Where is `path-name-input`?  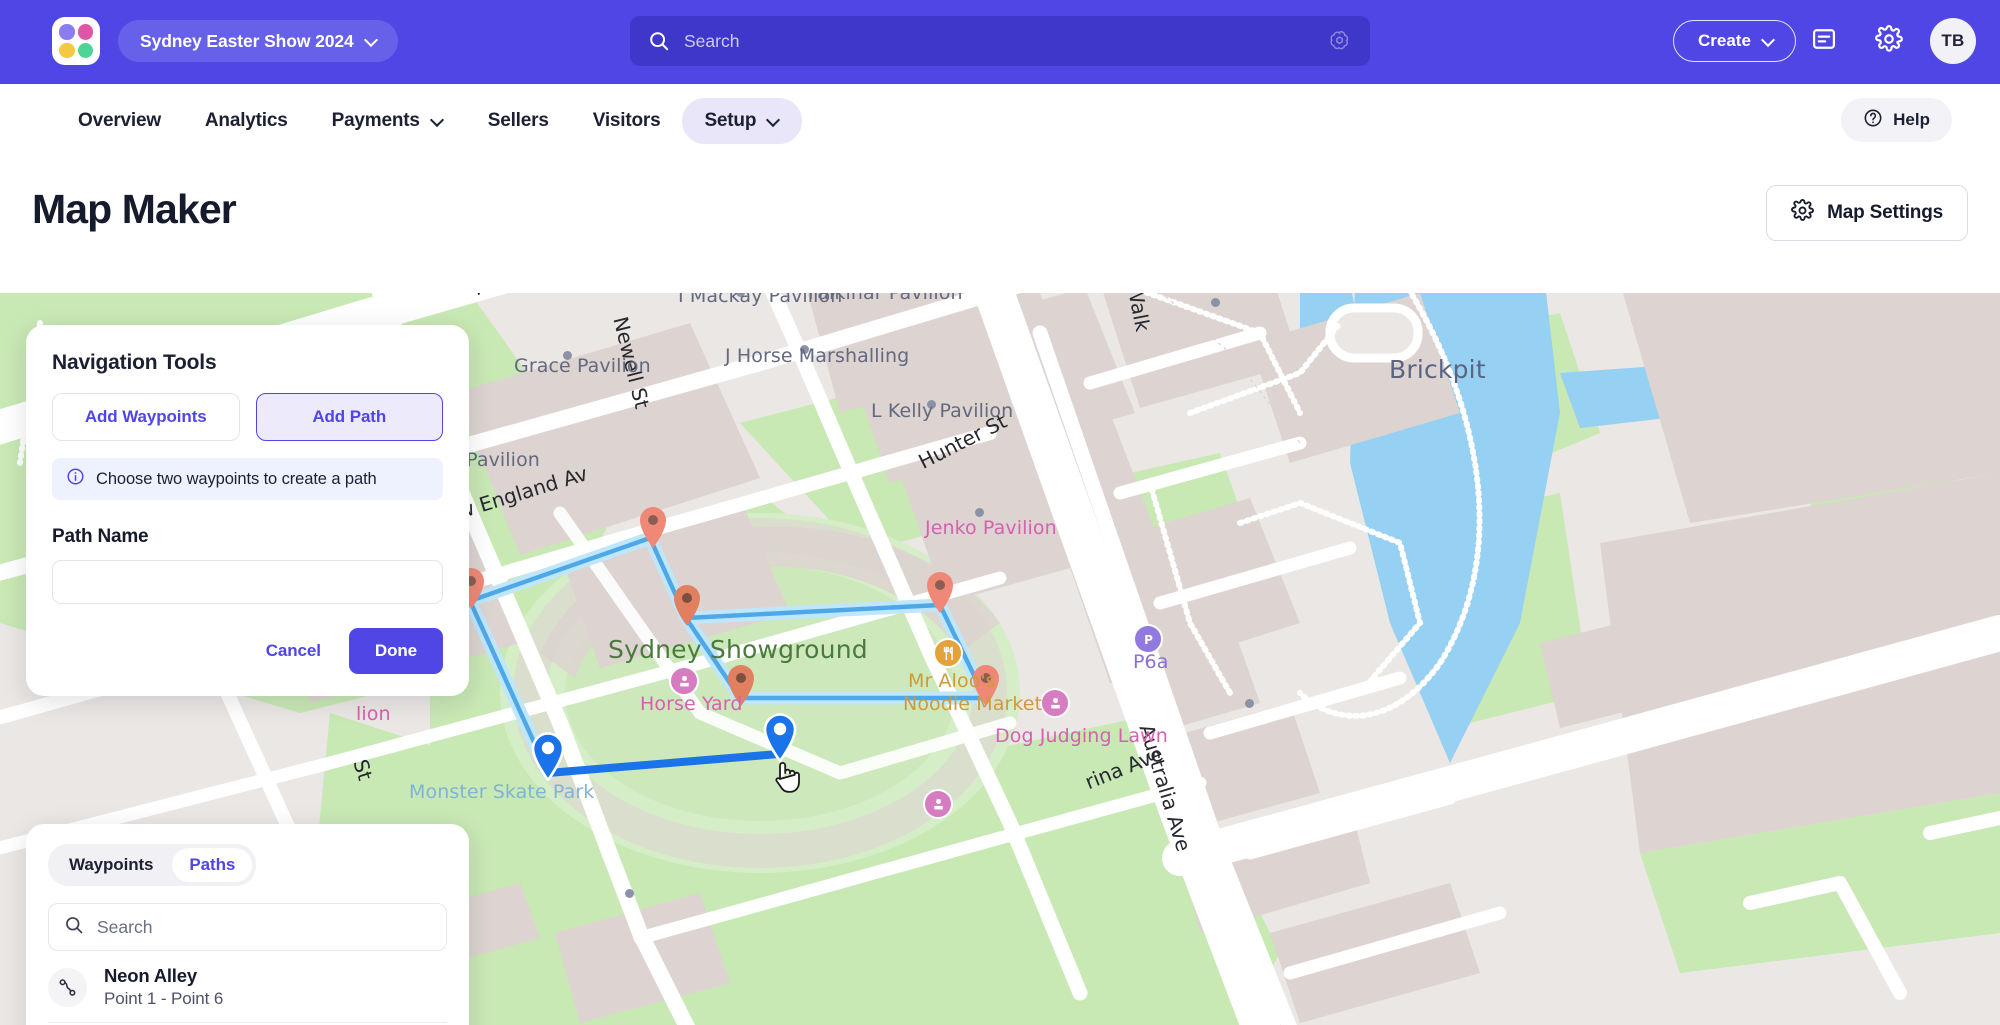 path-name-input is located at coordinates (247, 582).